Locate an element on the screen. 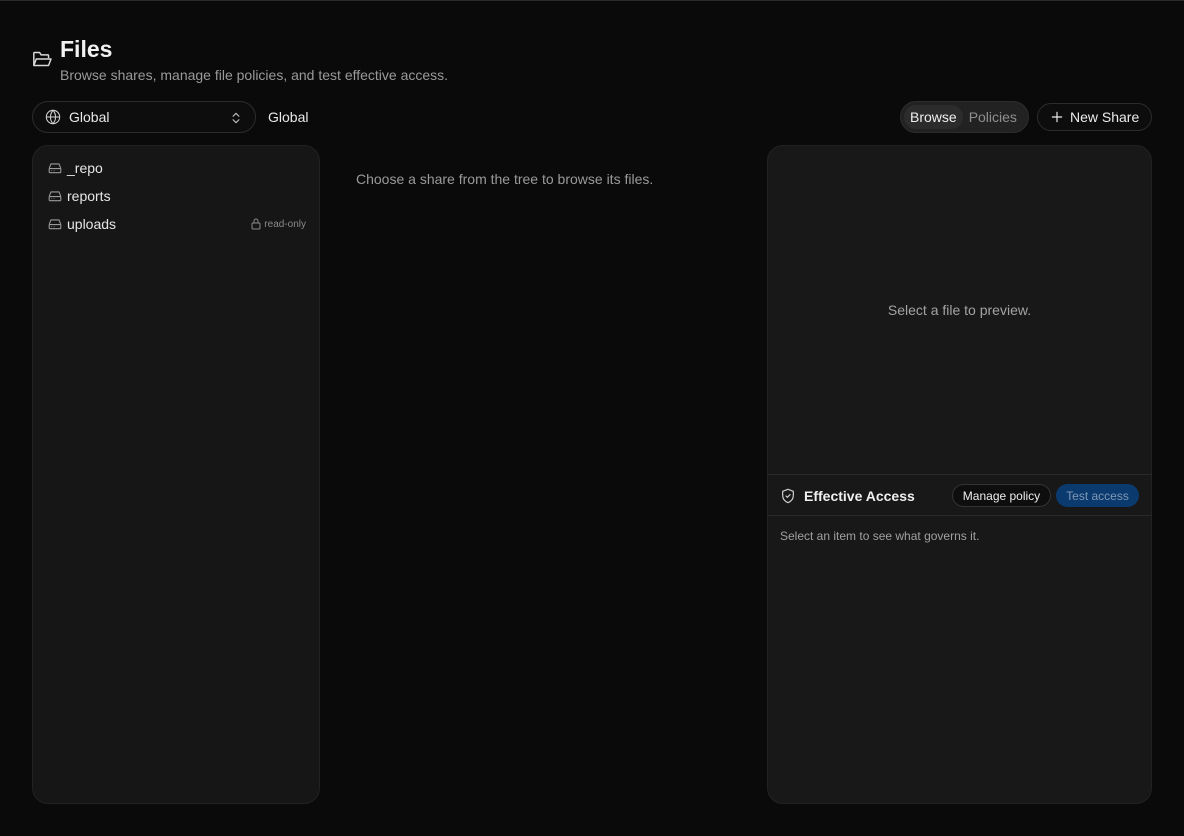  top-border is located at coordinates (592, 0).